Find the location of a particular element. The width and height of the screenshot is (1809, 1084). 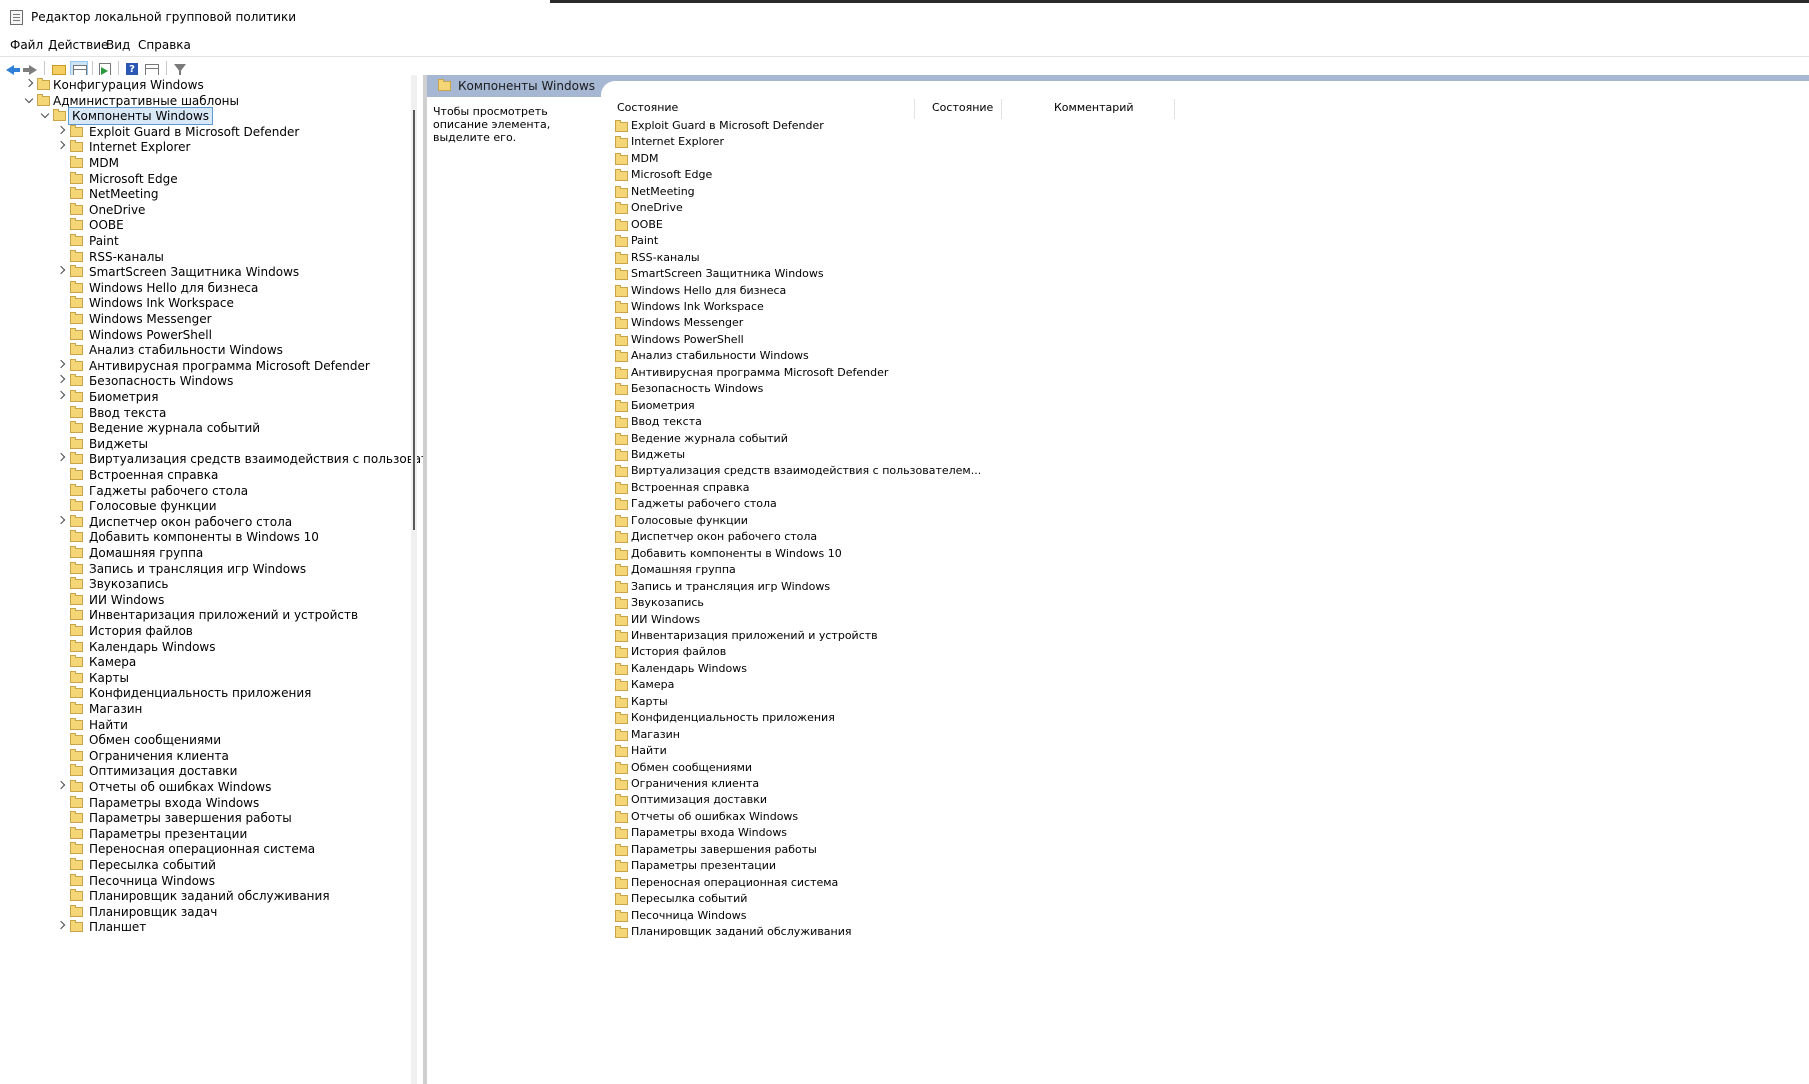

tree-node: Оптимизация доставки is located at coordinates (205, 771).